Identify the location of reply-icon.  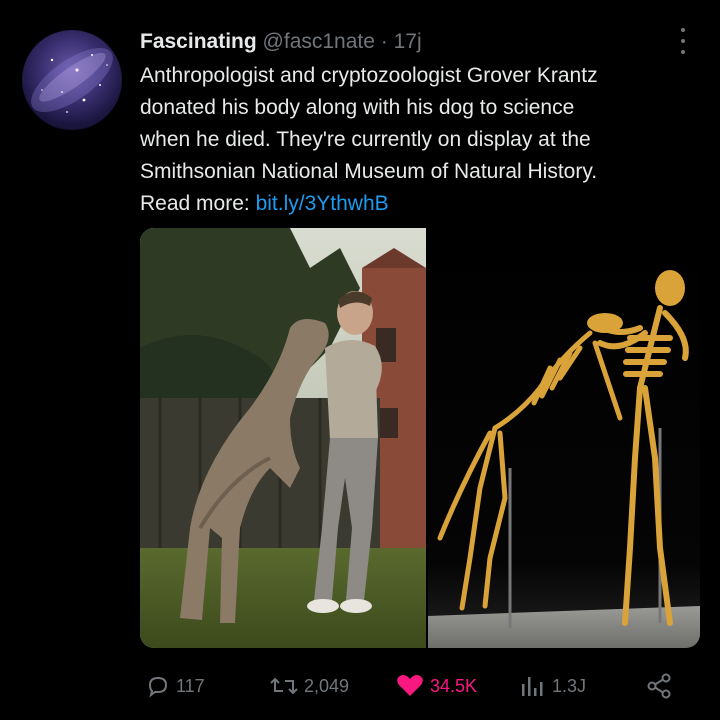
(158, 687).